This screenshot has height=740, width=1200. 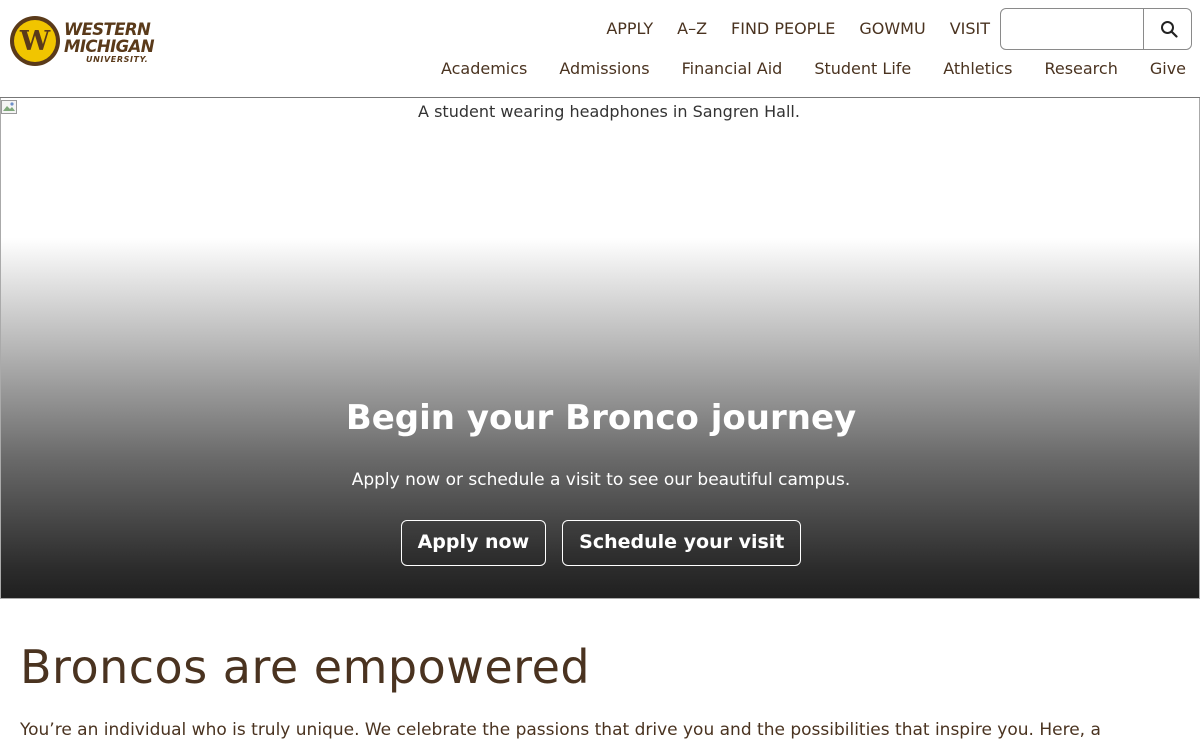 I want to click on nav-research: Research, so click(x=1080, y=69).